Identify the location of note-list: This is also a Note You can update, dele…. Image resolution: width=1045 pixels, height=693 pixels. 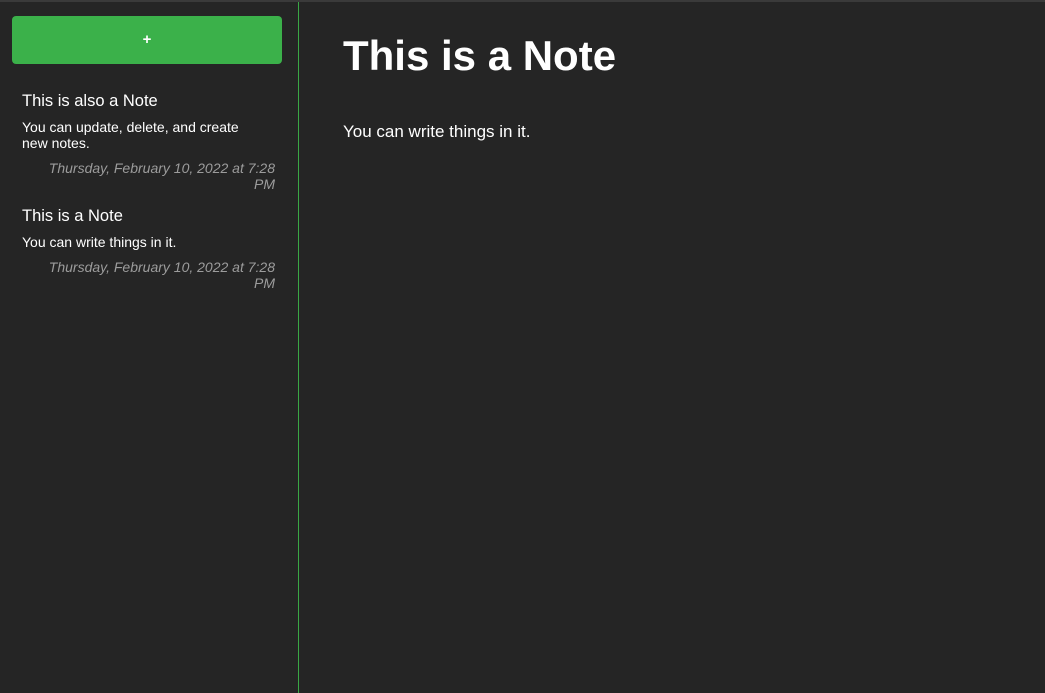
(146, 191).